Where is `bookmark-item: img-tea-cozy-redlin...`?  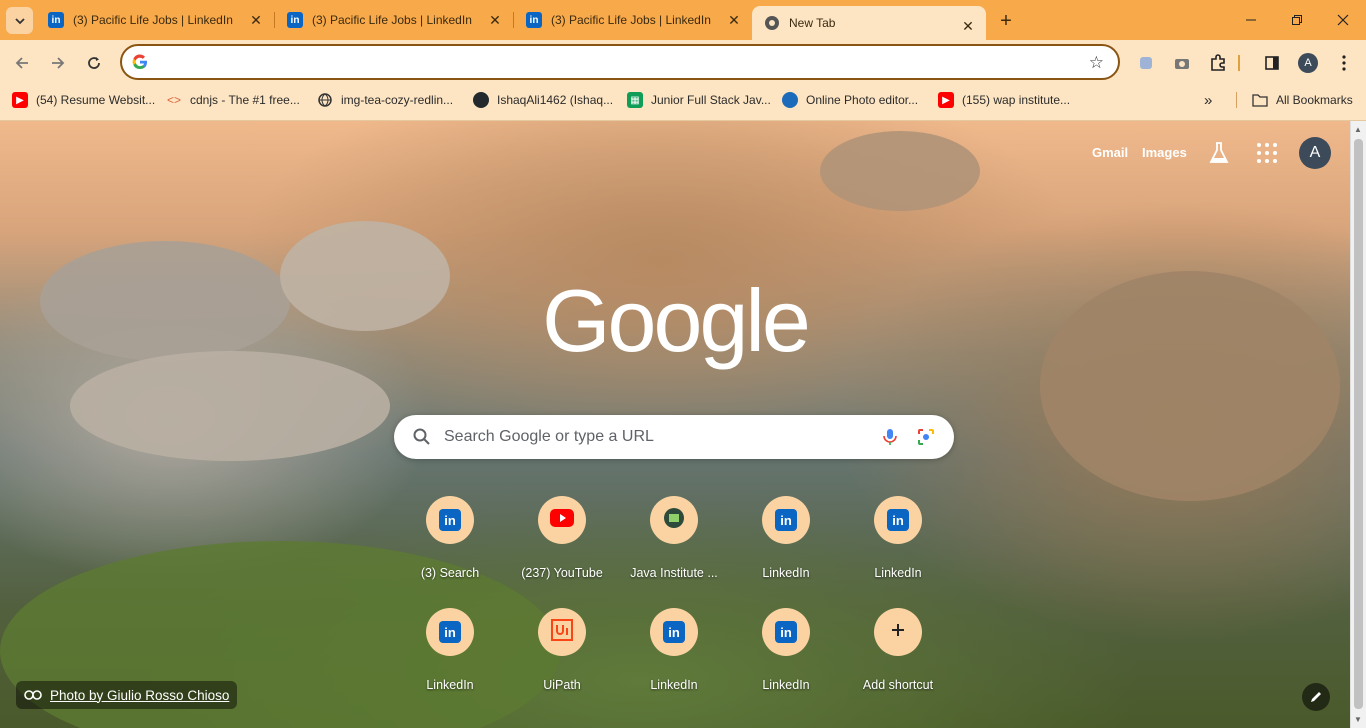
bookmark-item: img-tea-cozy-redlin... is located at coordinates (385, 100).